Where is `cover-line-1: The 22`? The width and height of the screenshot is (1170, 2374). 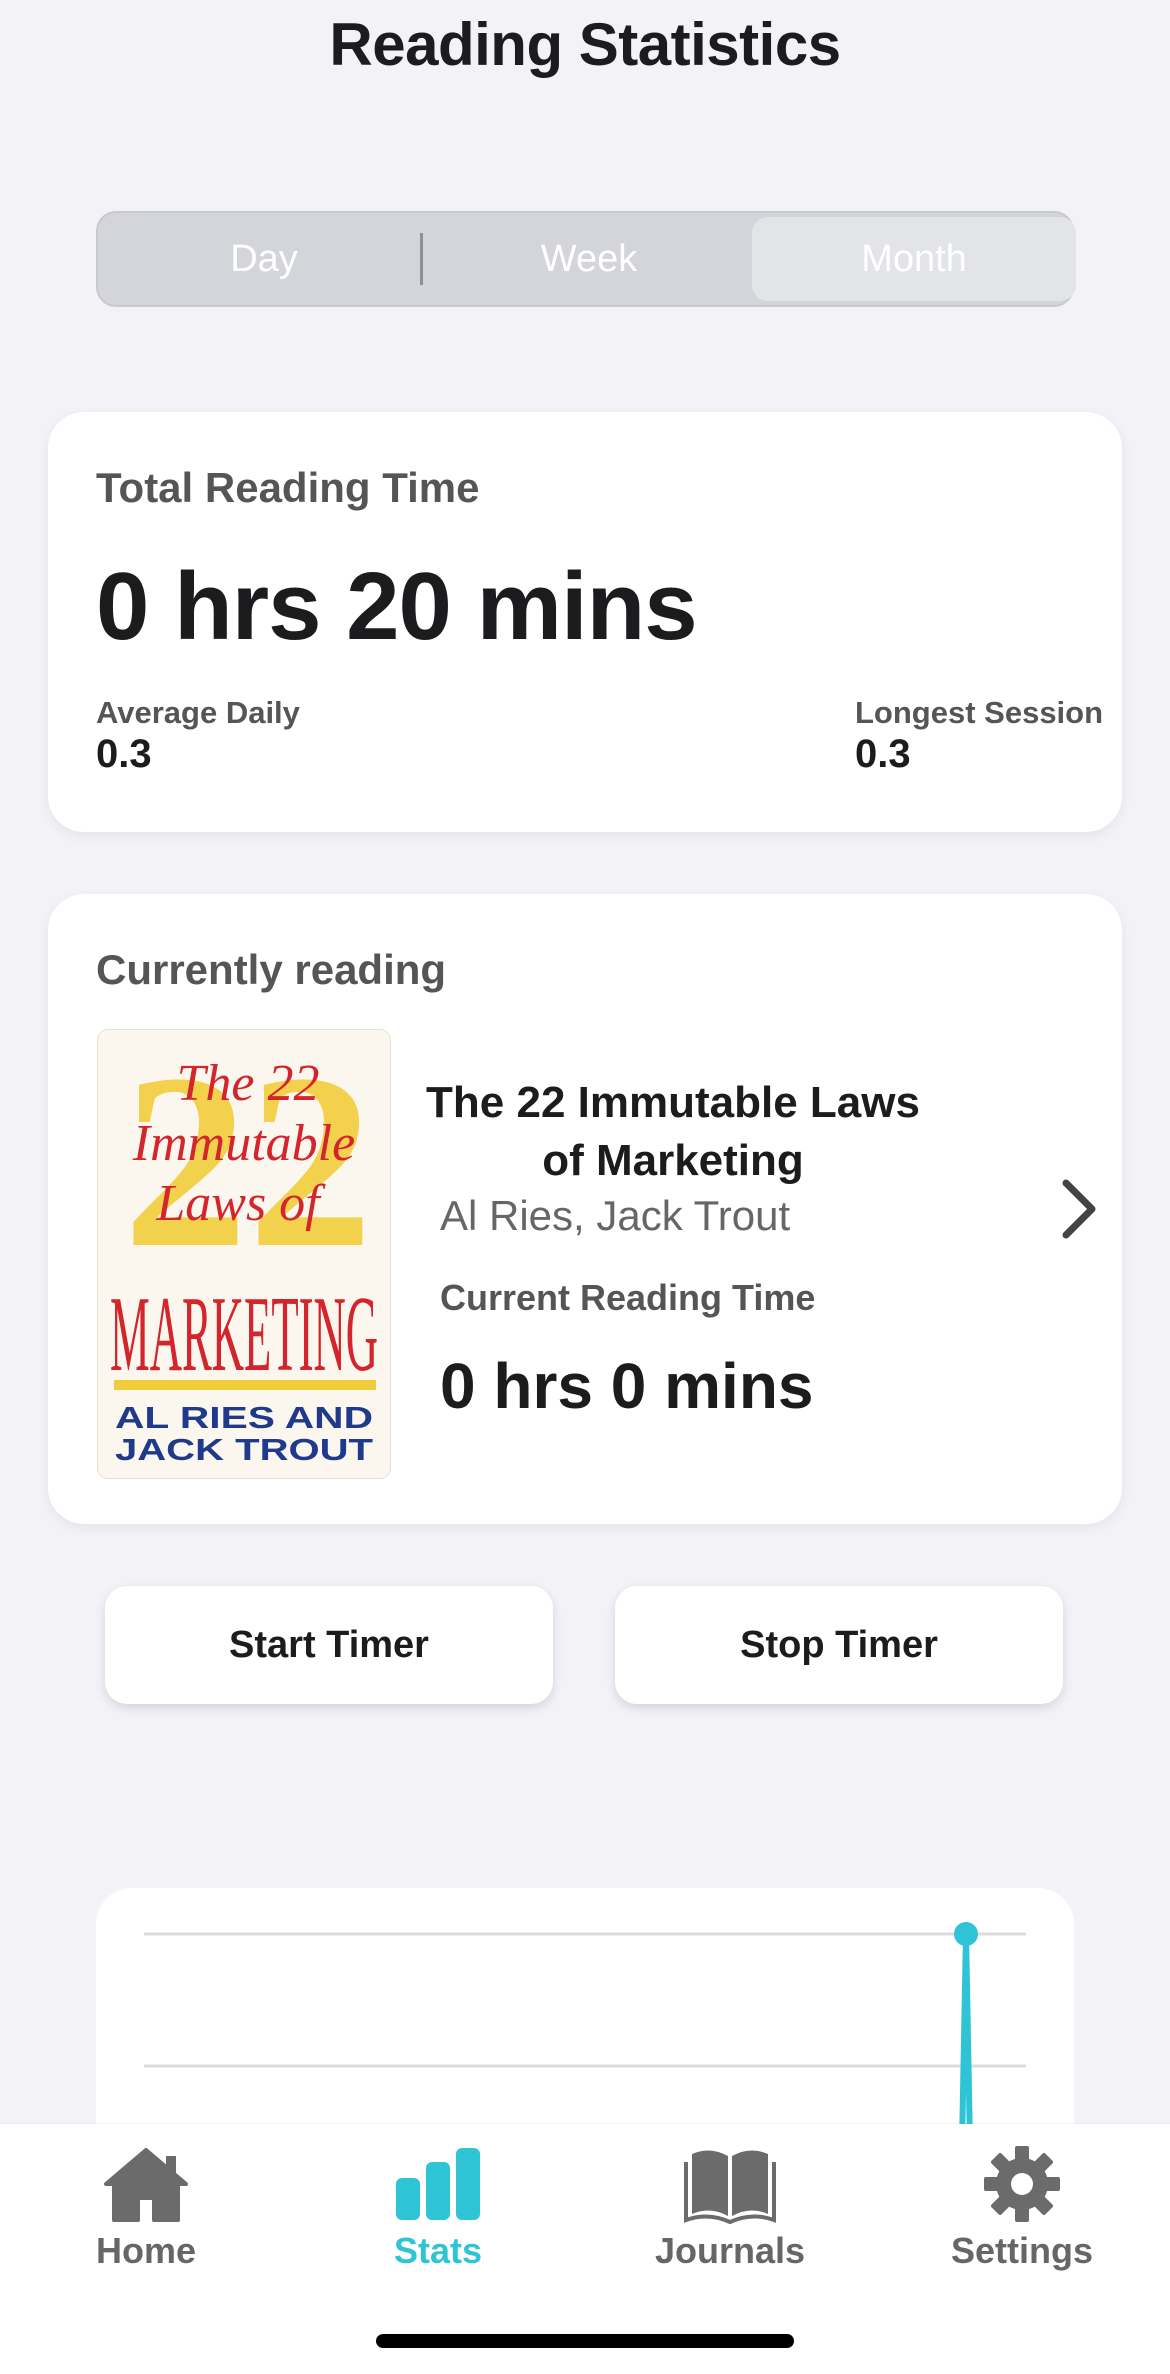
cover-line-1: The 22 is located at coordinates (248, 1083).